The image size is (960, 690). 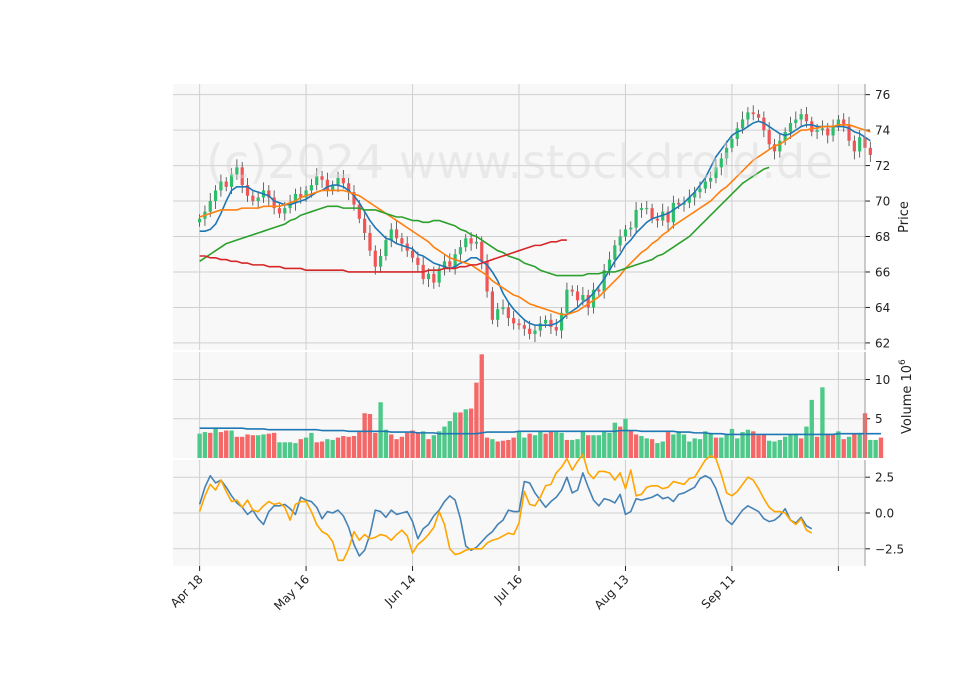 What do you see at coordinates (520, 162) in the screenshot?
I see `watermark-text: (c)2024 www.stockdroid.de` at bounding box center [520, 162].